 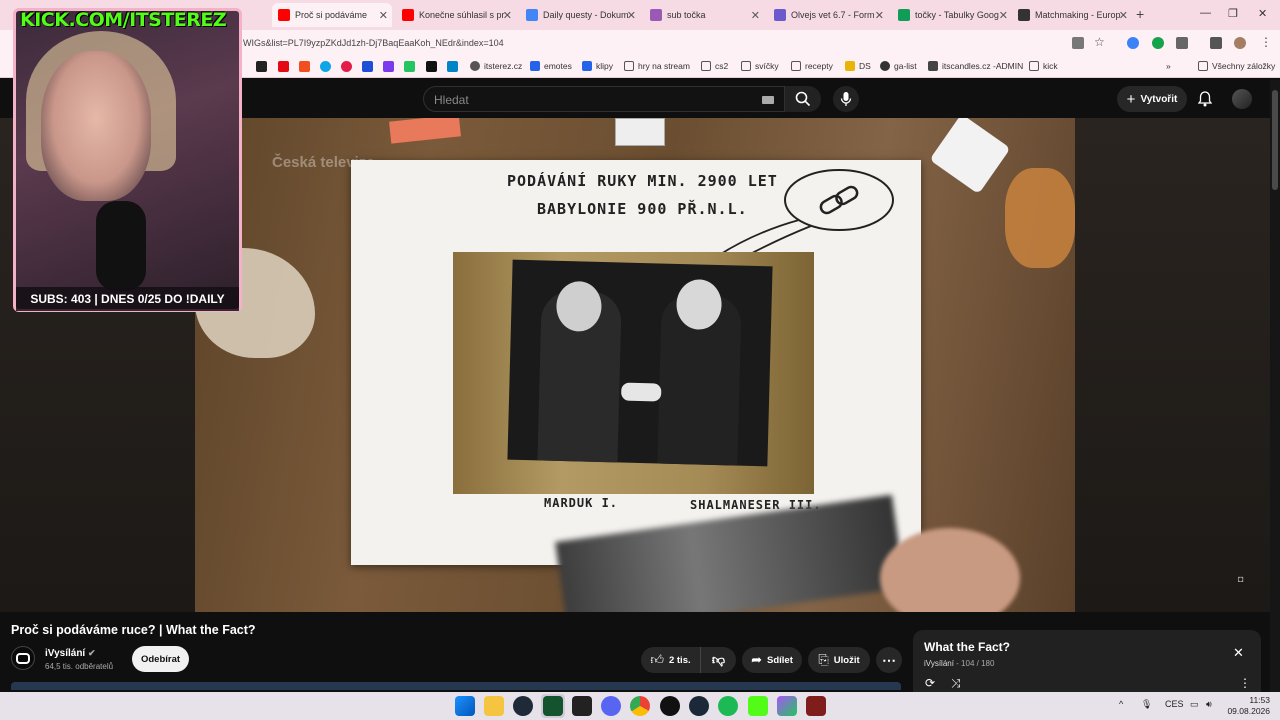 What do you see at coordinates (1266, 42) in the screenshot?
I see `menu-icon: ⋮` at bounding box center [1266, 42].